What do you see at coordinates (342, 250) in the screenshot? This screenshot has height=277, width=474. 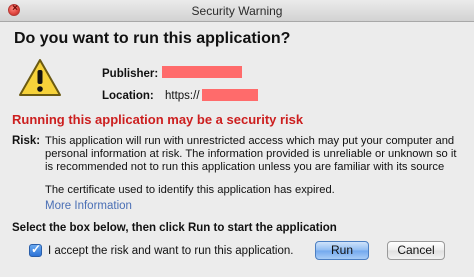 I see `run-button: Run` at bounding box center [342, 250].